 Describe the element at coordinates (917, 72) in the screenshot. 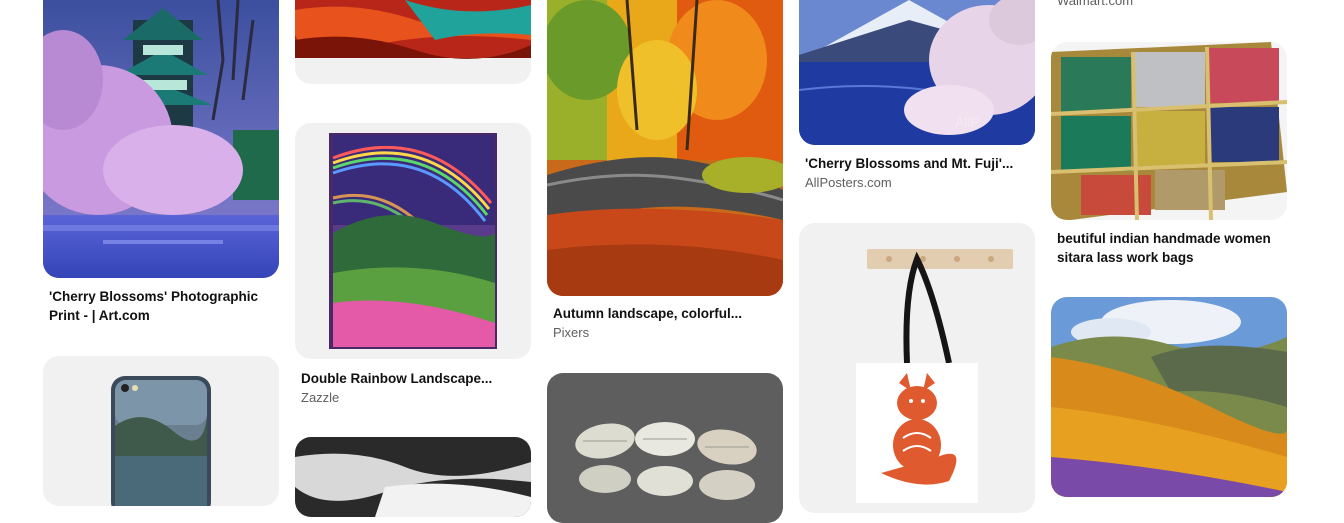

I see `pin-image: AllP` at that location.